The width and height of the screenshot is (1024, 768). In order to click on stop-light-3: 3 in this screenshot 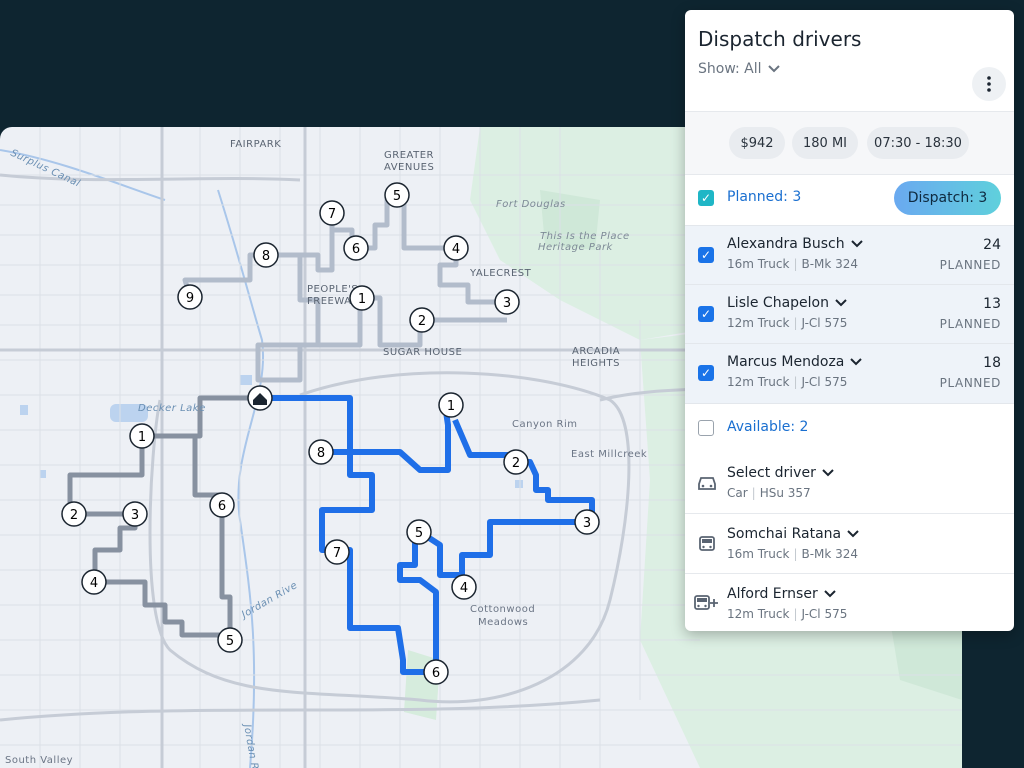, I will do `click(507, 302)`.